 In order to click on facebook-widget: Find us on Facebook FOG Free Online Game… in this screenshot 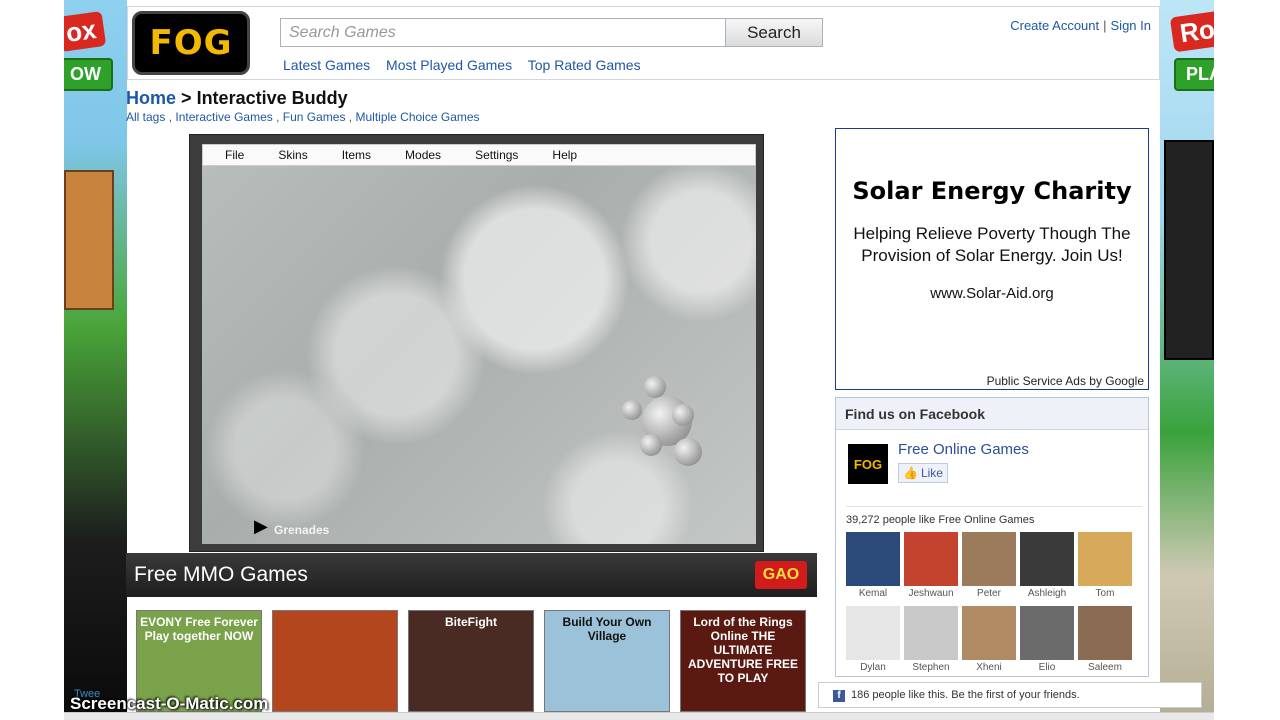, I will do `click(992, 537)`.